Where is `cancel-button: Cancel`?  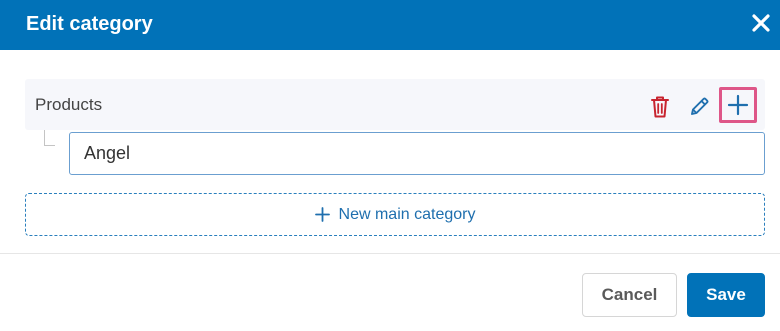
cancel-button: Cancel is located at coordinates (629, 295).